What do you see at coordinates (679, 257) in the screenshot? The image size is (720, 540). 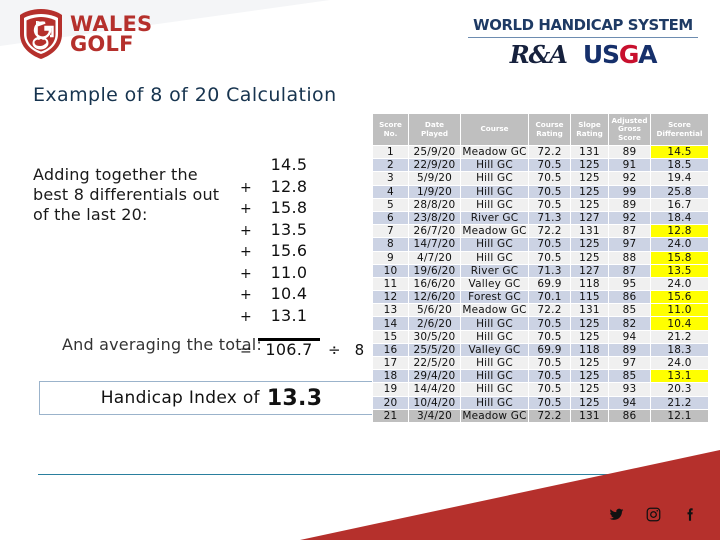 I see `cell-differential: 15.8` at bounding box center [679, 257].